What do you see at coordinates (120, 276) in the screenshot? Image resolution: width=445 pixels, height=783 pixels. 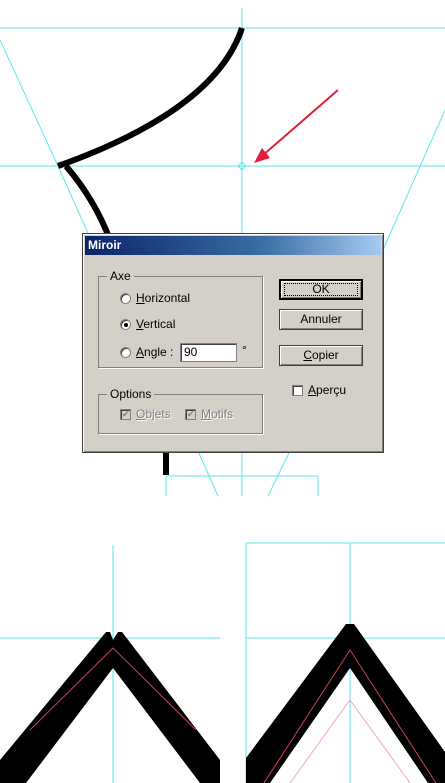 I see `axe-legend: Axe` at bounding box center [120, 276].